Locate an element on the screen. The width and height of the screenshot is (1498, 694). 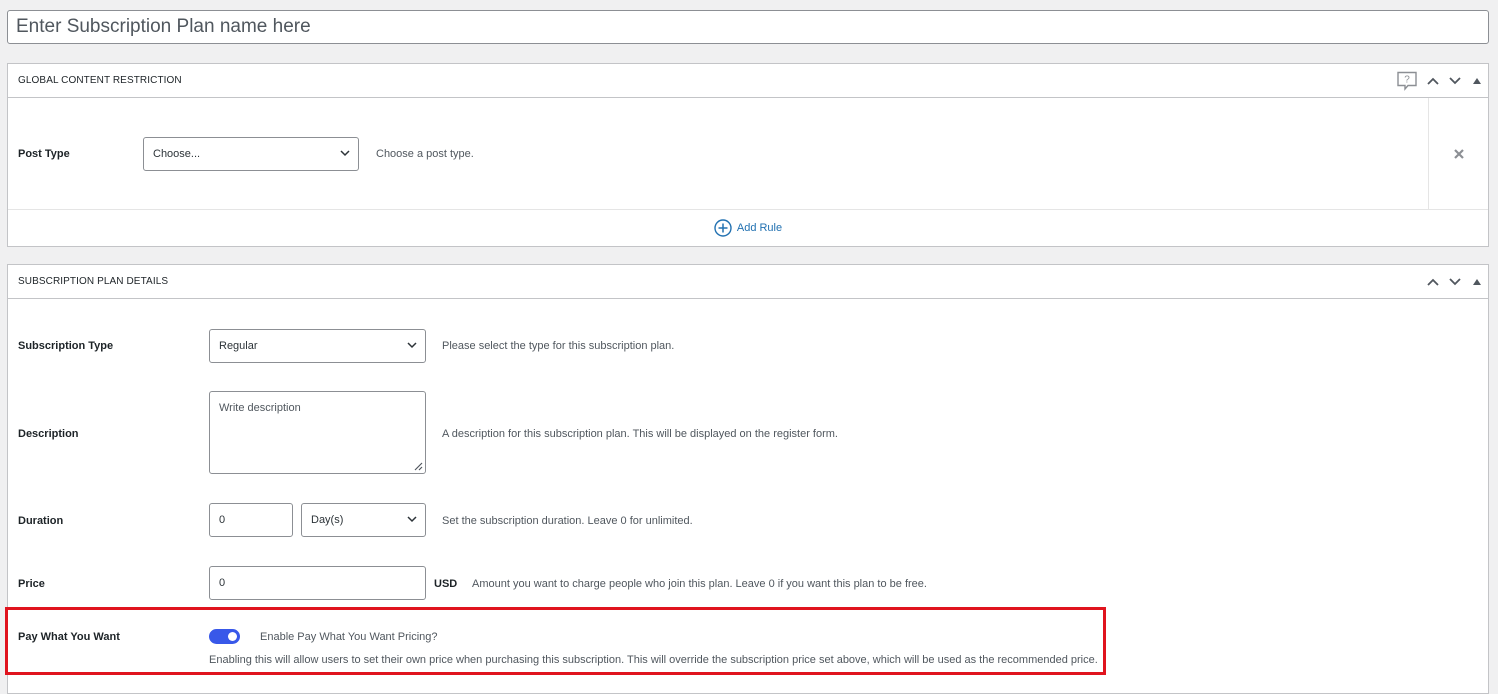
panel-header: SUBSCRIPTION PLAN DETAILS is located at coordinates (748, 282).